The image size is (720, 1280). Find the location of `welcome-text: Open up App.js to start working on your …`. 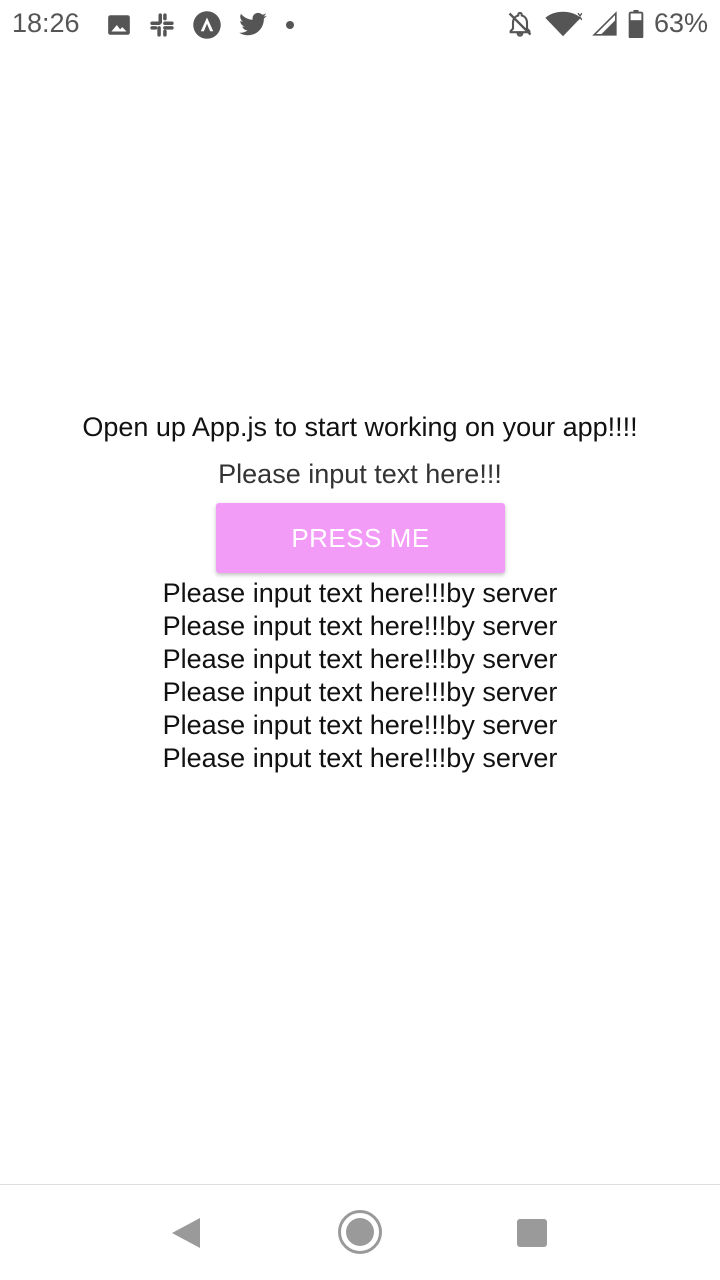

welcome-text: Open up App.js to start working on your … is located at coordinates (360, 427).